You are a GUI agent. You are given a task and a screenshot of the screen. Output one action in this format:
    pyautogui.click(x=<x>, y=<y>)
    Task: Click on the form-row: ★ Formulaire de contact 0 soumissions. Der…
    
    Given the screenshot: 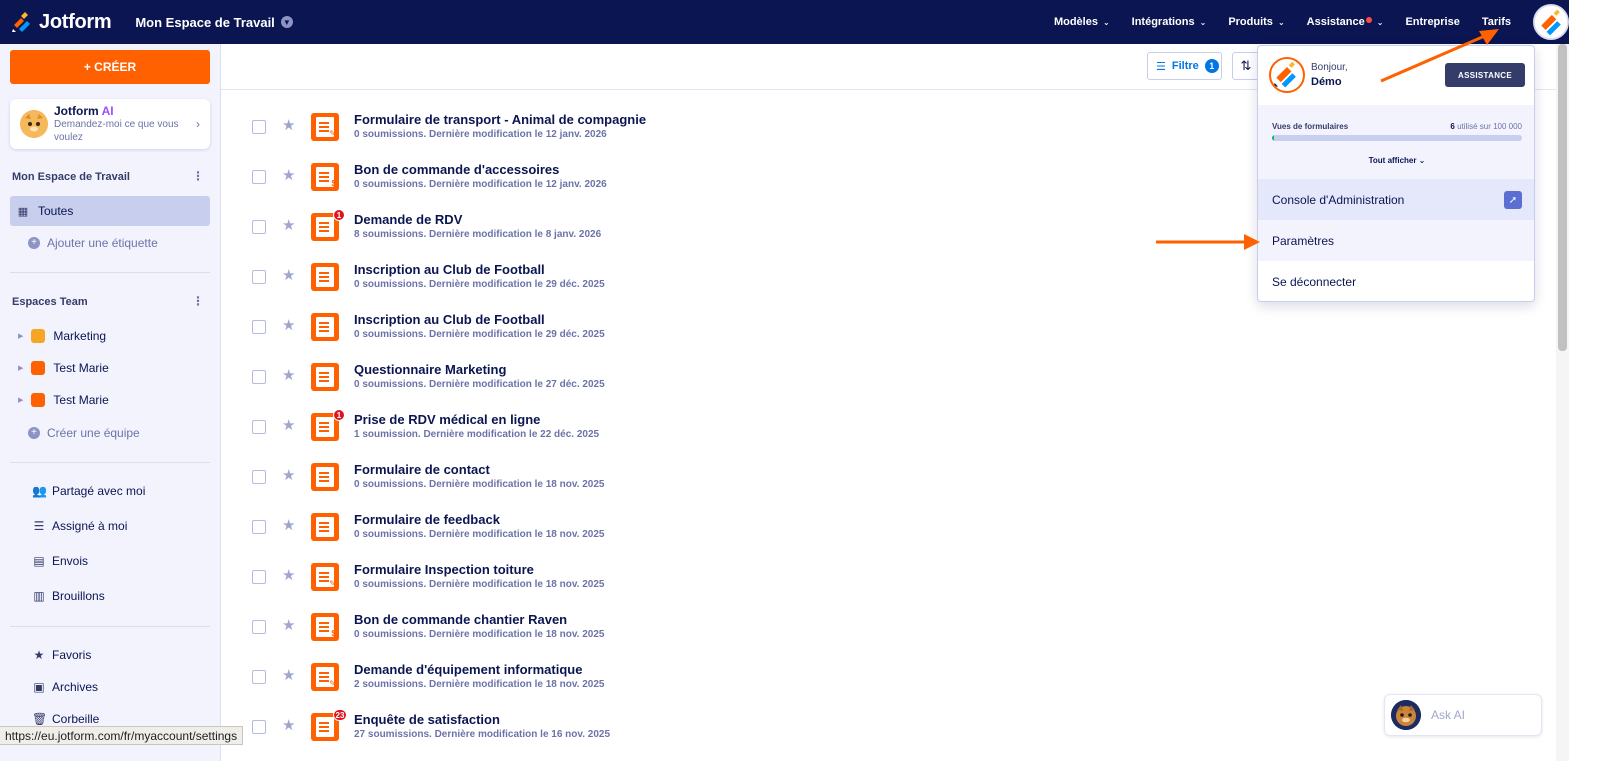 What is the action you would take?
    pyautogui.click(x=741, y=477)
    